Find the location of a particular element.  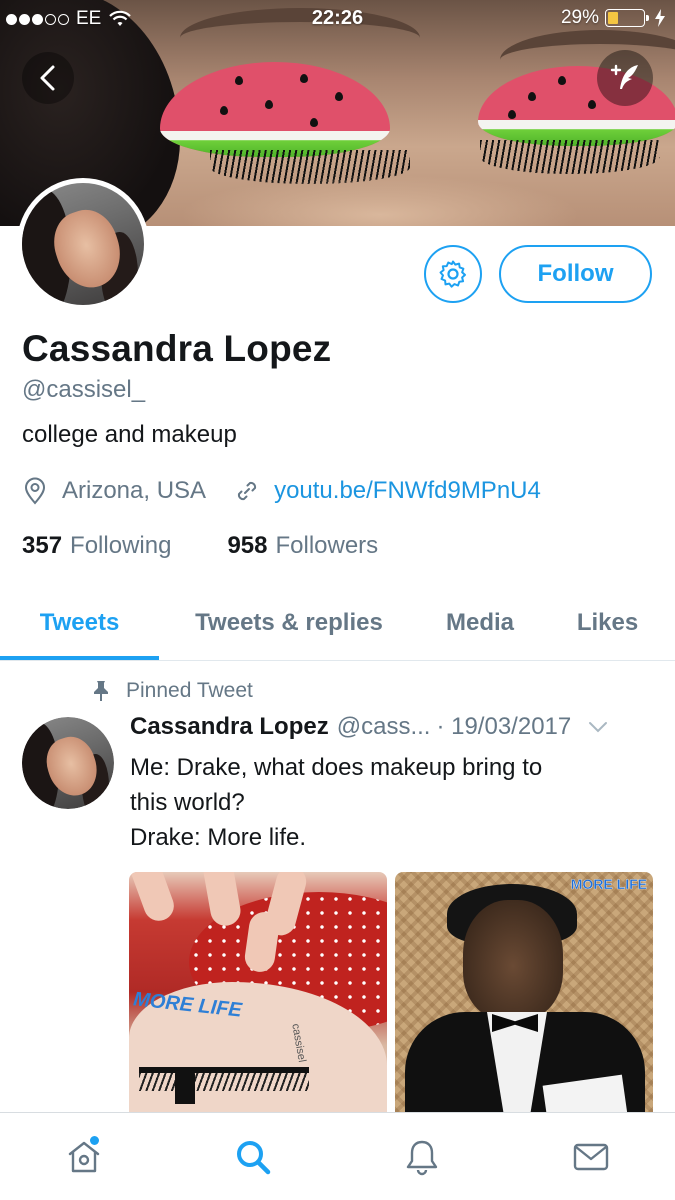

profile-settings-button is located at coordinates (453, 274).